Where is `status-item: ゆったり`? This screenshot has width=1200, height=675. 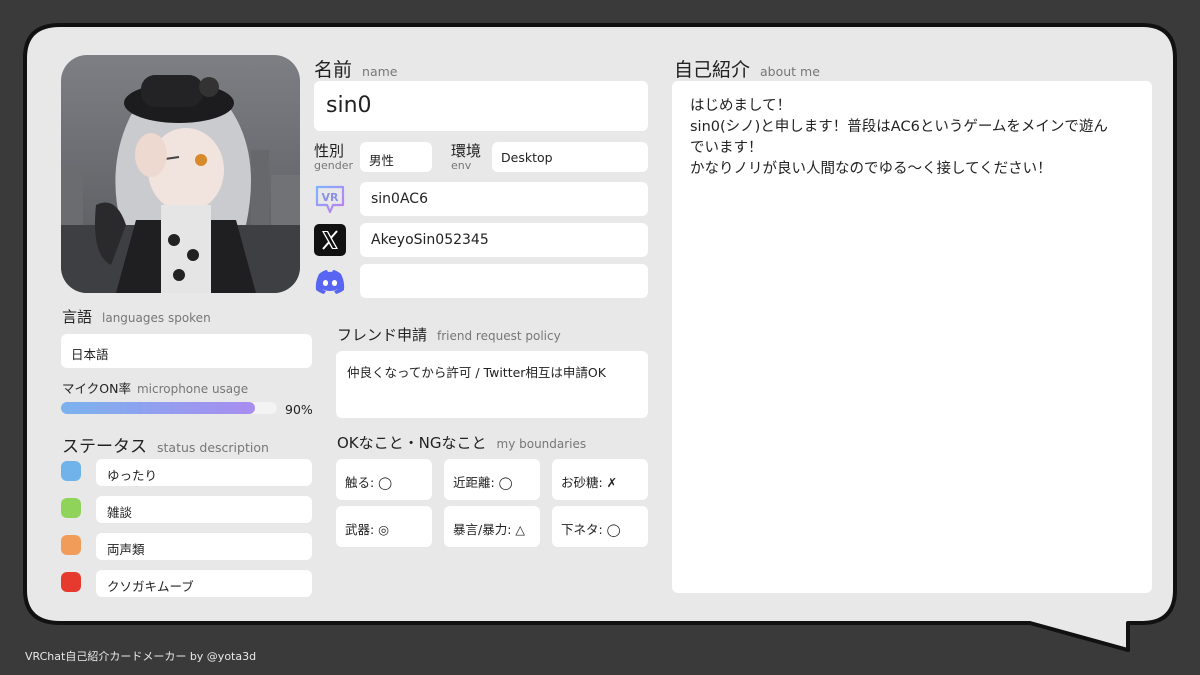 status-item: ゆったり is located at coordinates (204, 472).